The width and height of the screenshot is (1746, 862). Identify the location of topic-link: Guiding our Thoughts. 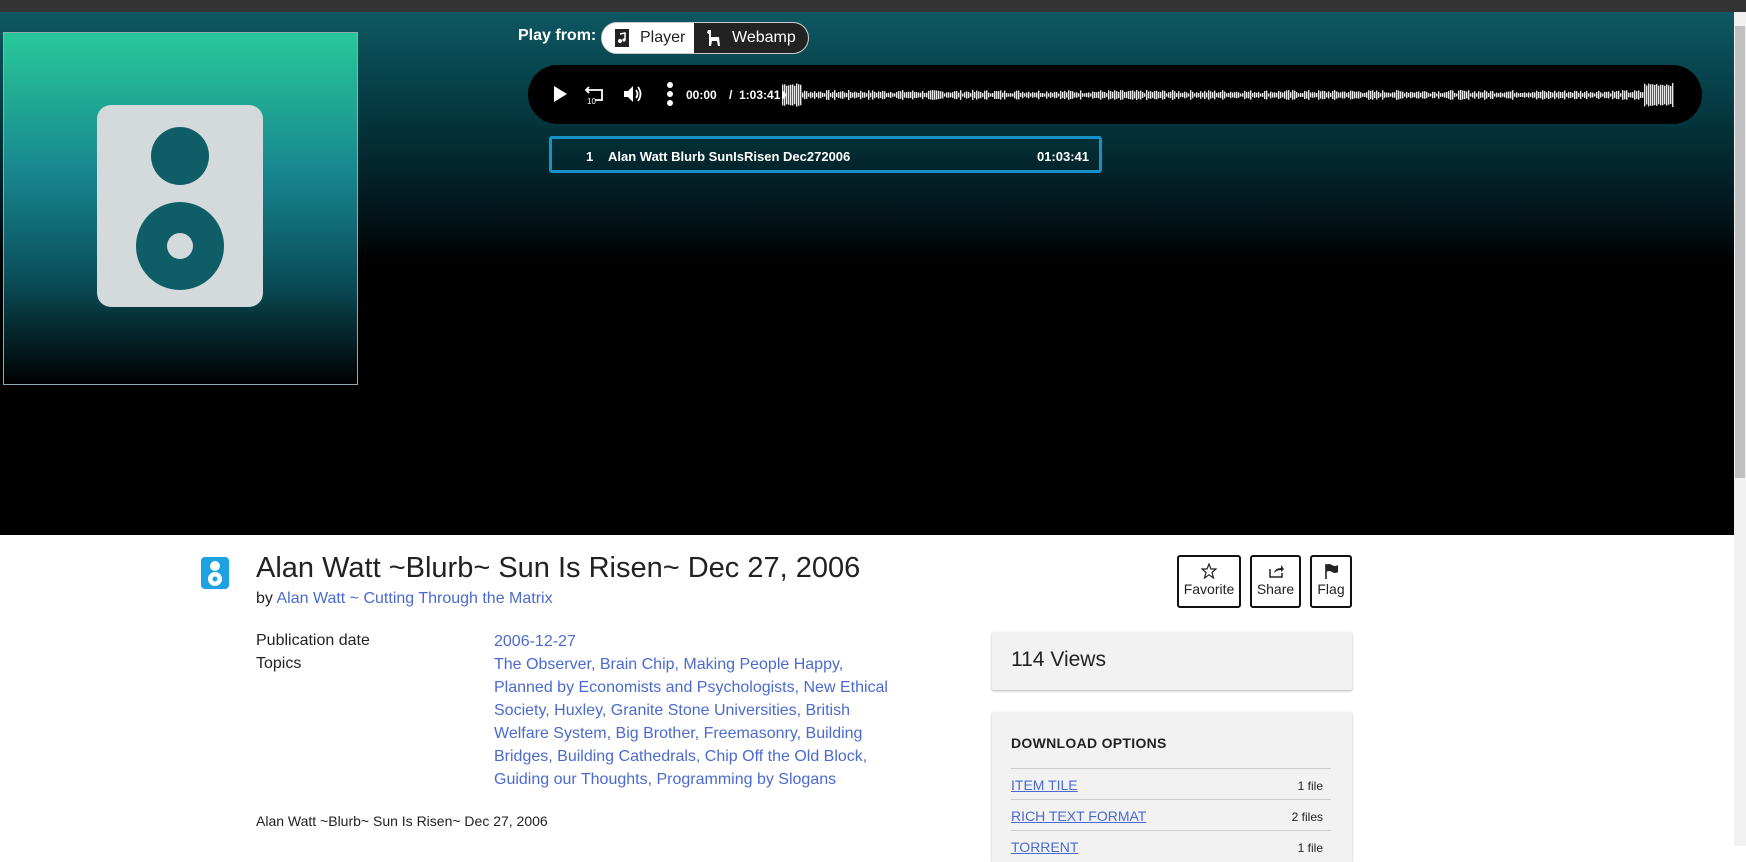
(571, 779).